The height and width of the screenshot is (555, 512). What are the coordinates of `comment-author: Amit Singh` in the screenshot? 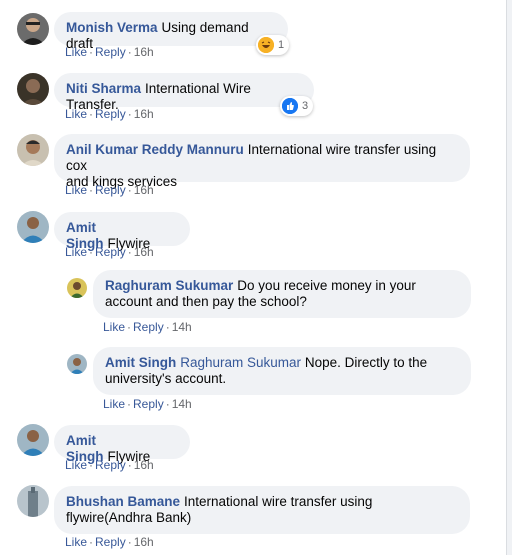 It's located at (140, 362).